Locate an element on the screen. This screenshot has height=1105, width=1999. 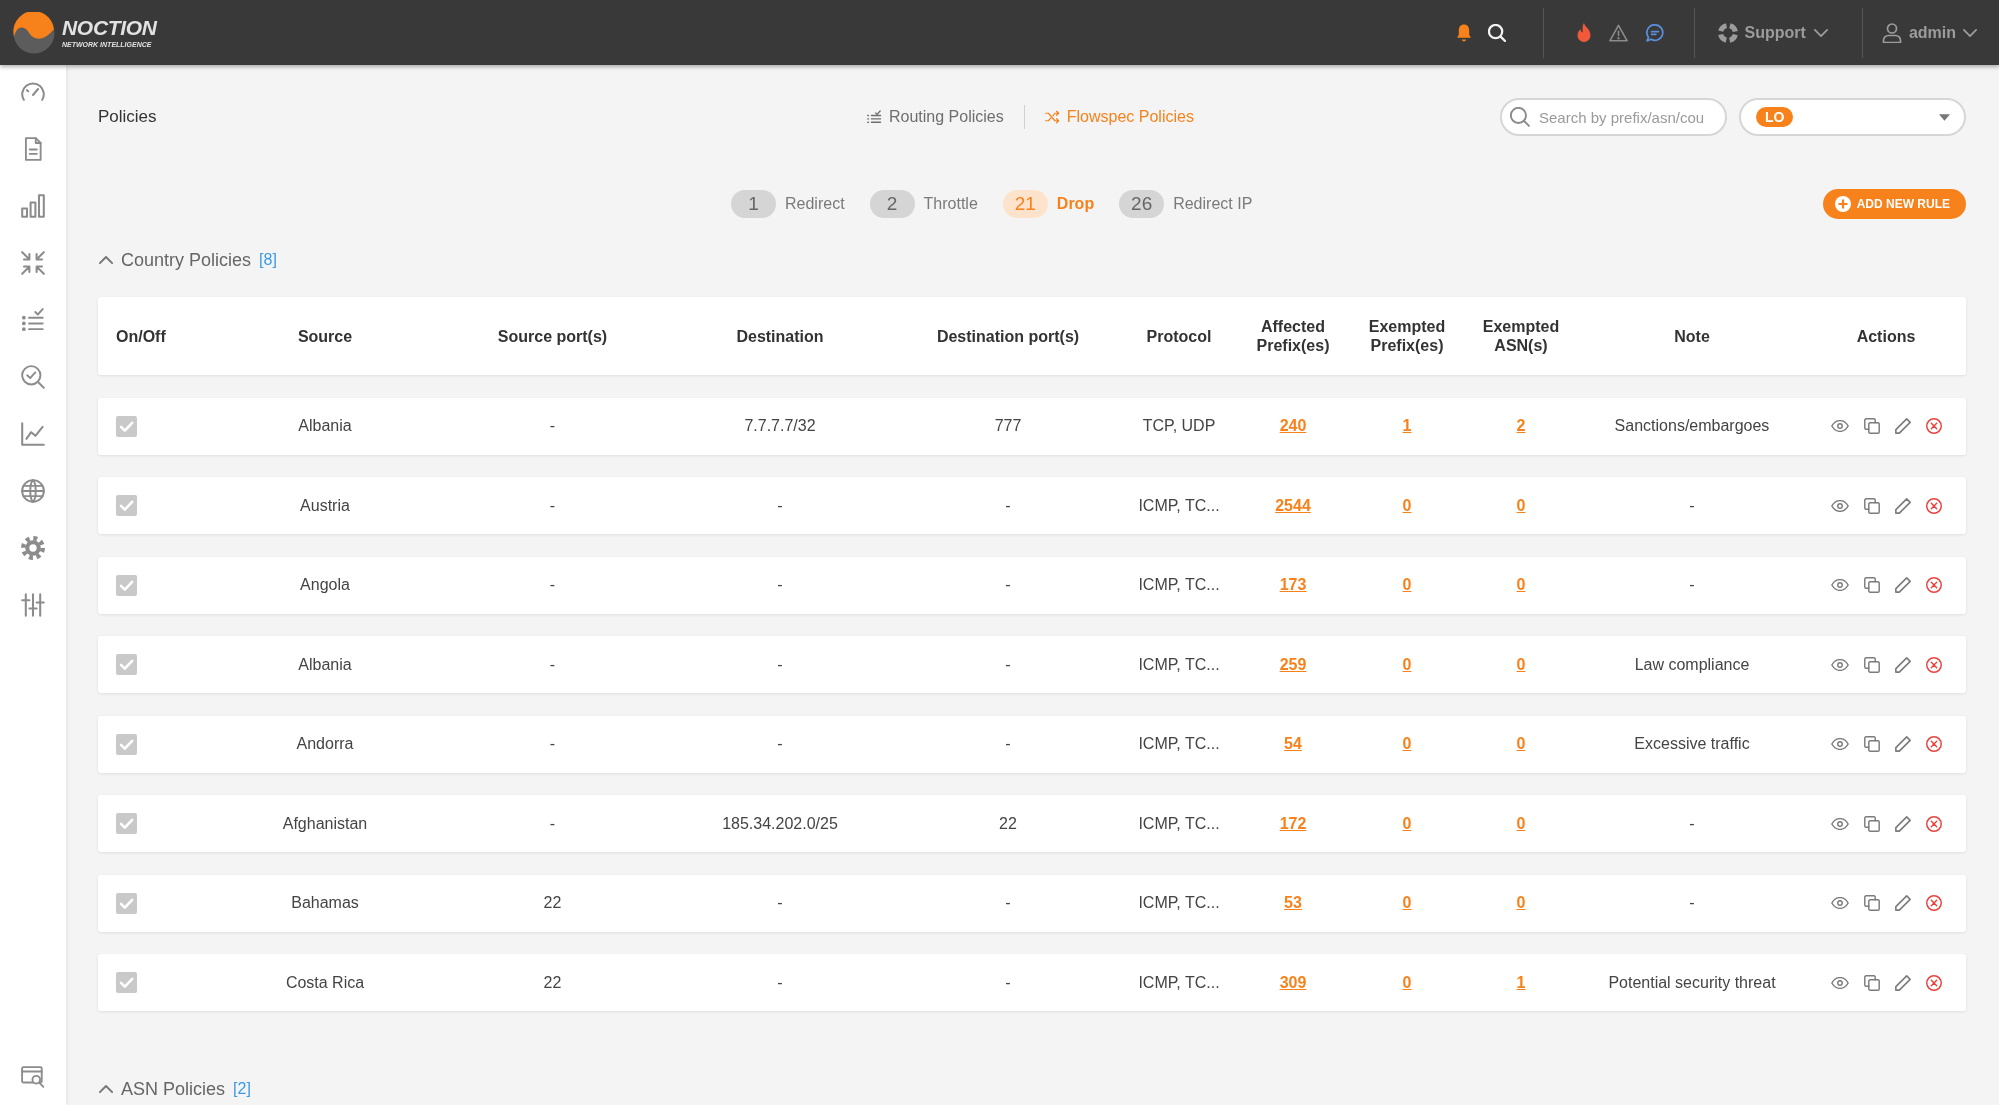
table-cell: Costa Rica is located at coordinates (325, 982).